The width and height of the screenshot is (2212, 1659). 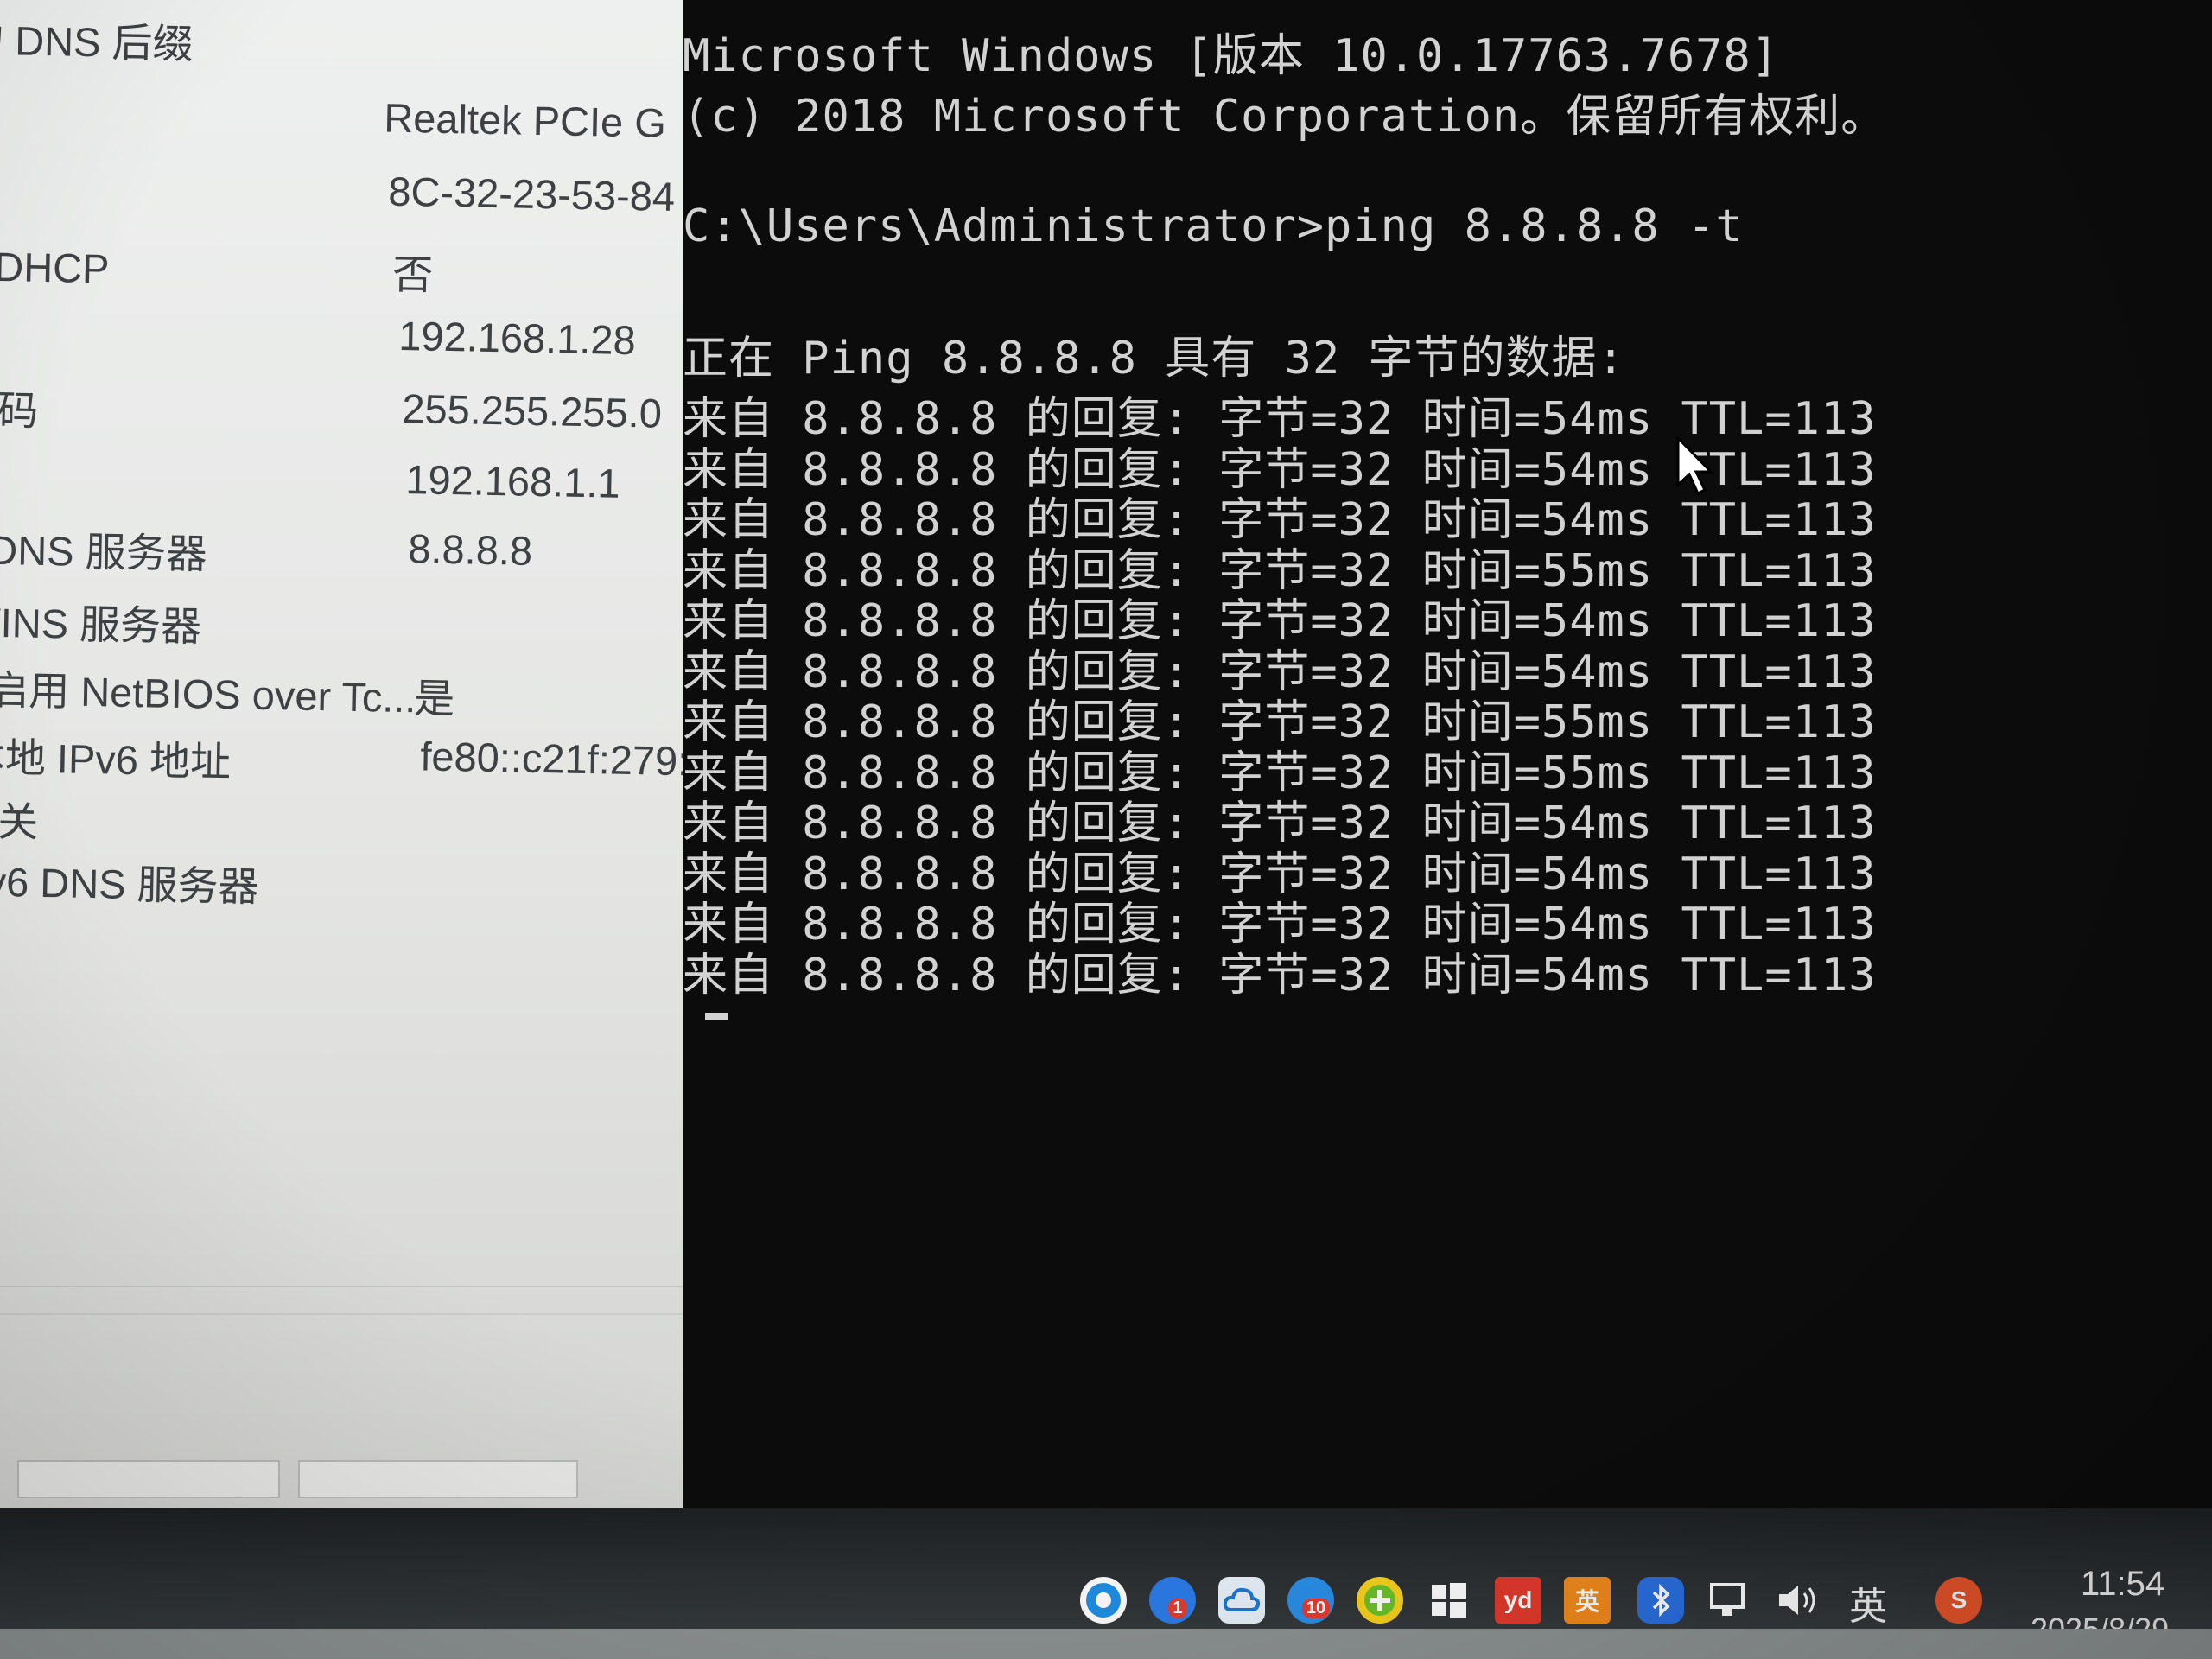 I want to click on security-app-icon: 10, so click(x=1310, y=1600).